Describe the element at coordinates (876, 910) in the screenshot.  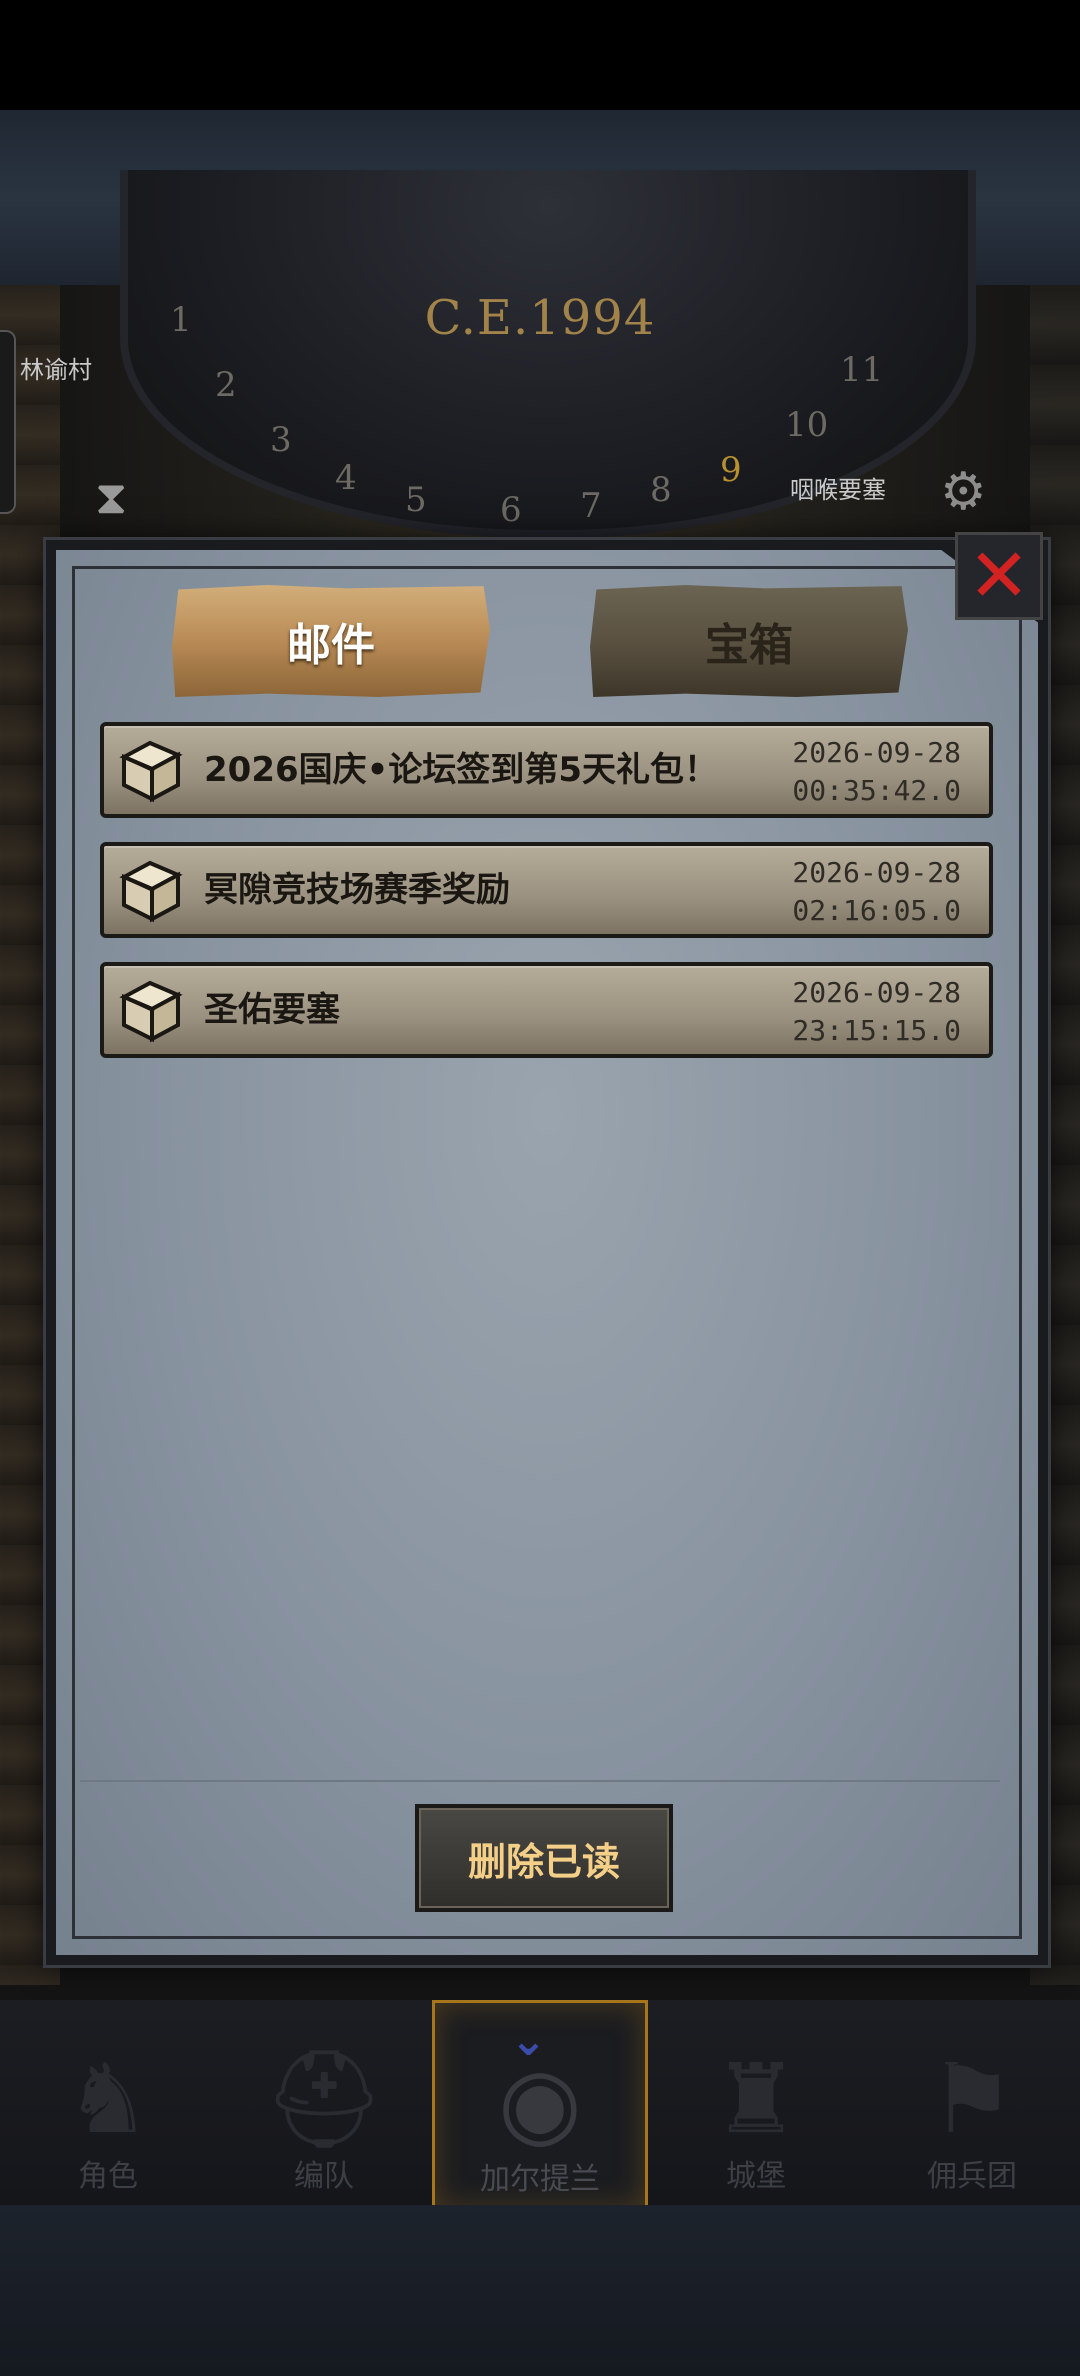
I see `mail-time: 02:16:05.0` at that location.